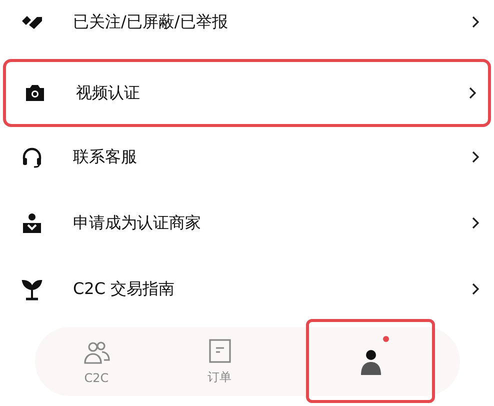 The width and height of the screenshot is (494, 406). Describe the element at coordinates (247, 289) in the screenshot. I see `menu-item: C2C 交易指南` at that location.